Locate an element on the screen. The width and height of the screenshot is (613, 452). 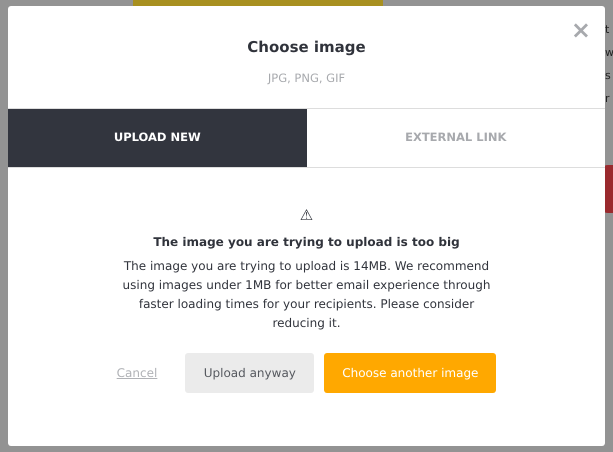
choose-image-button: Choose another image is located at coordinates (410, 372).